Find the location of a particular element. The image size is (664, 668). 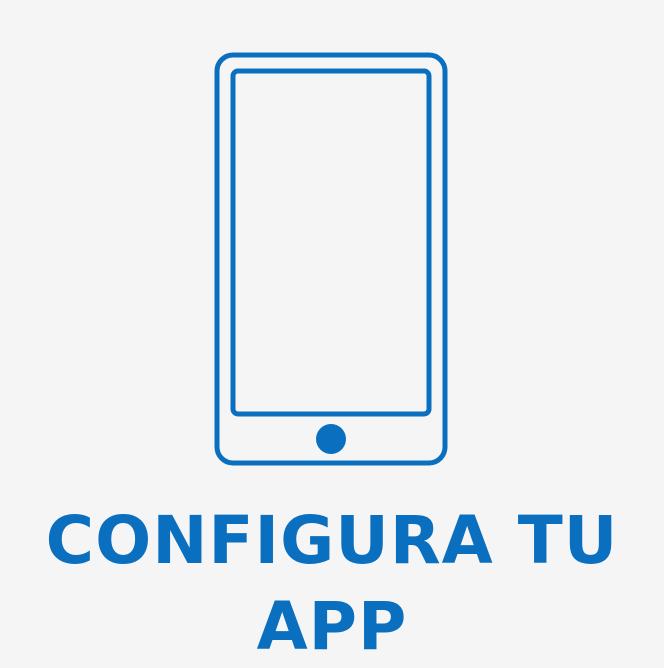

home-button is located at coordinates (331, 439).